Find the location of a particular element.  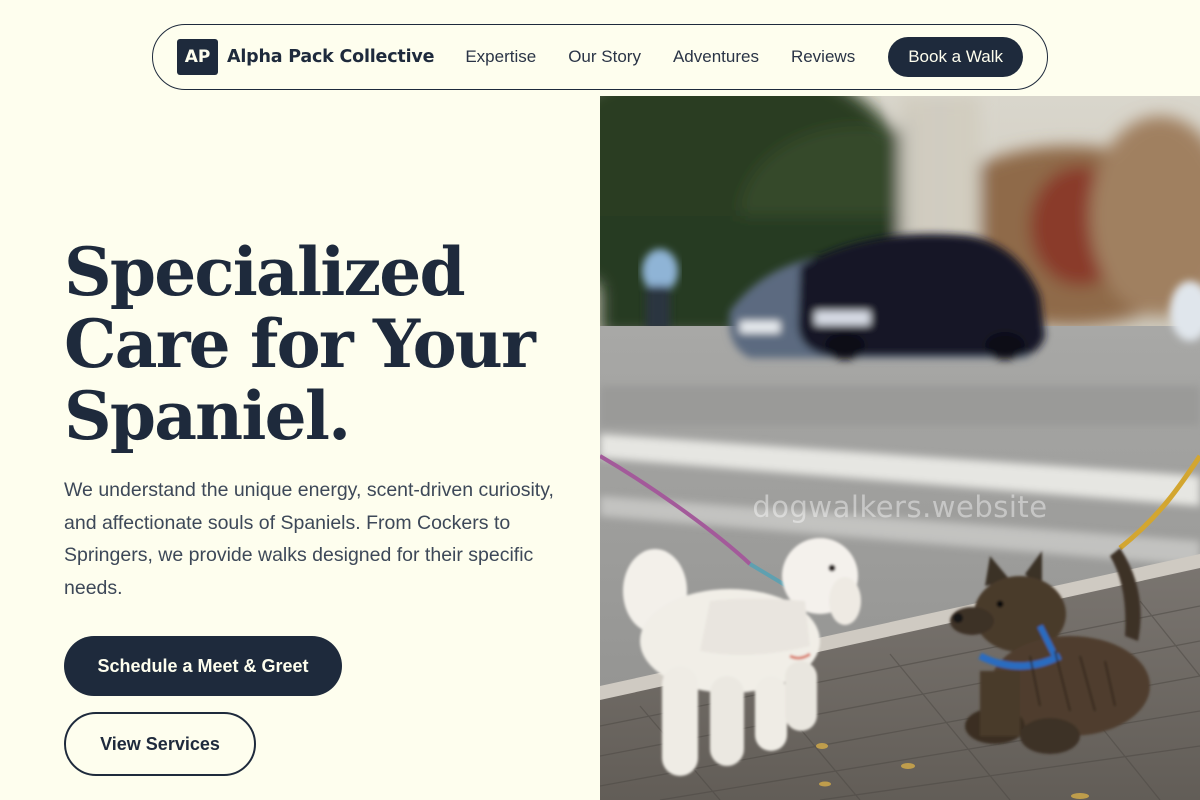

hero-title-line: Care for Your is located at coordinates (300, 344).